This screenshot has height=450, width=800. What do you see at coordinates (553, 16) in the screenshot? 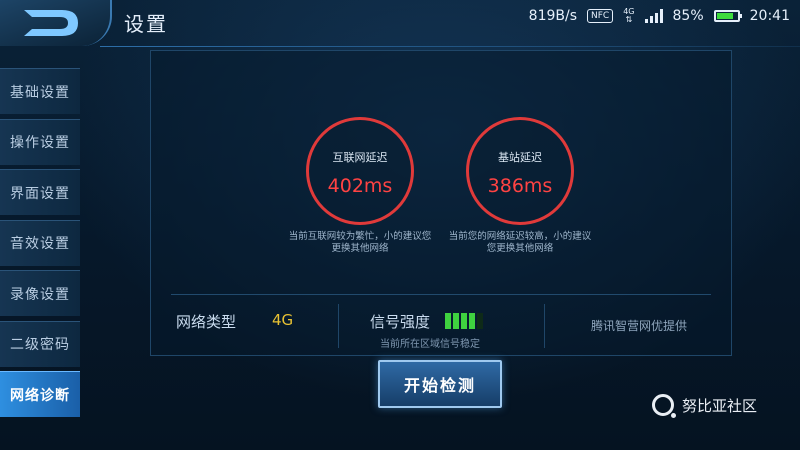
I see `network-speed: 819B/s` at bounding box center [553, 16].